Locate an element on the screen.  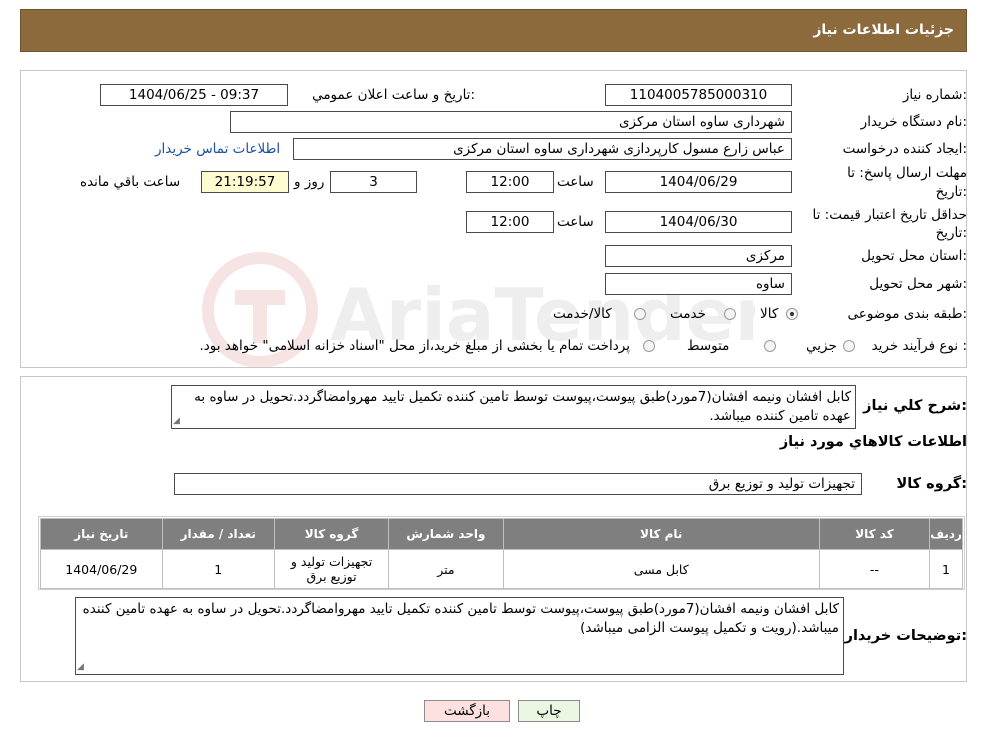
creator-label: ايجاد کننده درخواست: is located at coordinates (904, 149).